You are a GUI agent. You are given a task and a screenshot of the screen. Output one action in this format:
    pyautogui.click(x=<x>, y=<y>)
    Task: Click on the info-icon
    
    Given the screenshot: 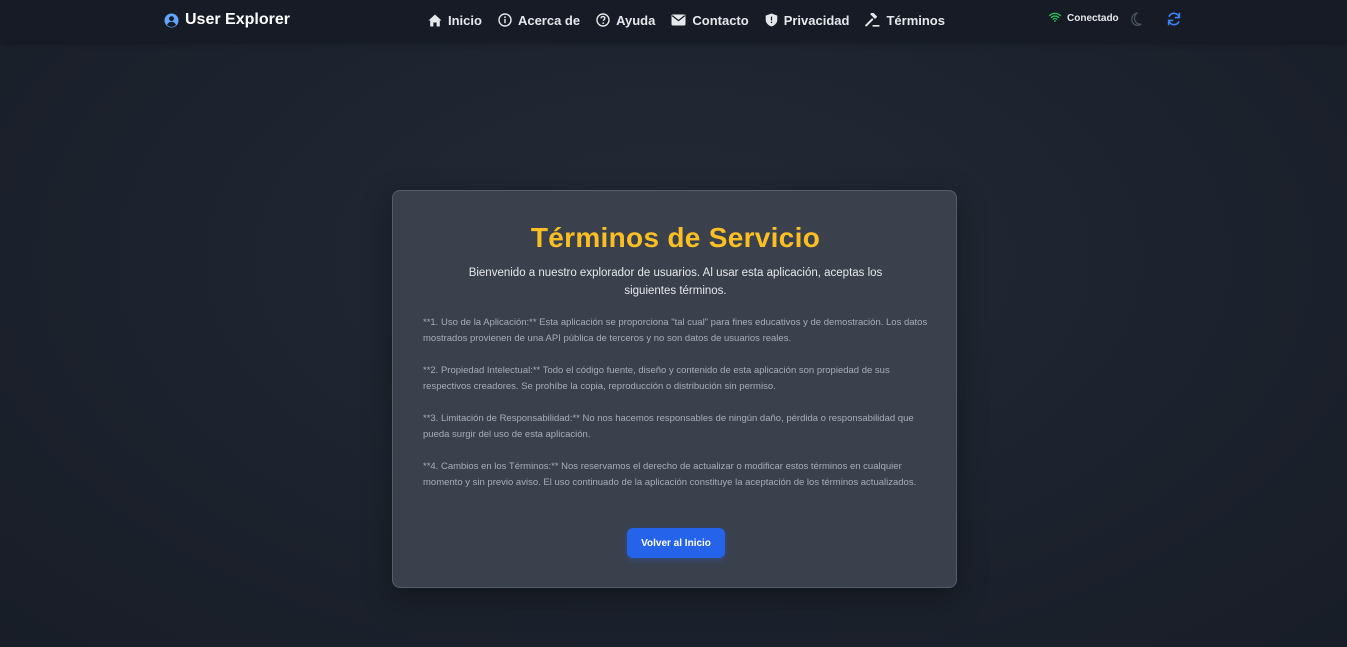 What is the action you would take?
    pyautogui.click(x=505, y=20)
    